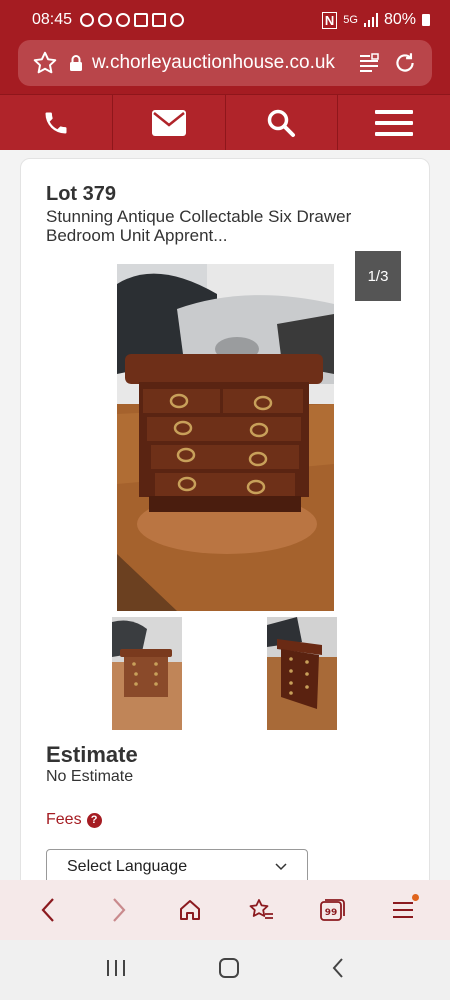 This screenshot has height=1000, width=450. What do you see at coordinates (132, 20) in the screenshot?
I see `notification-icons` at bounding box center [132, 20].